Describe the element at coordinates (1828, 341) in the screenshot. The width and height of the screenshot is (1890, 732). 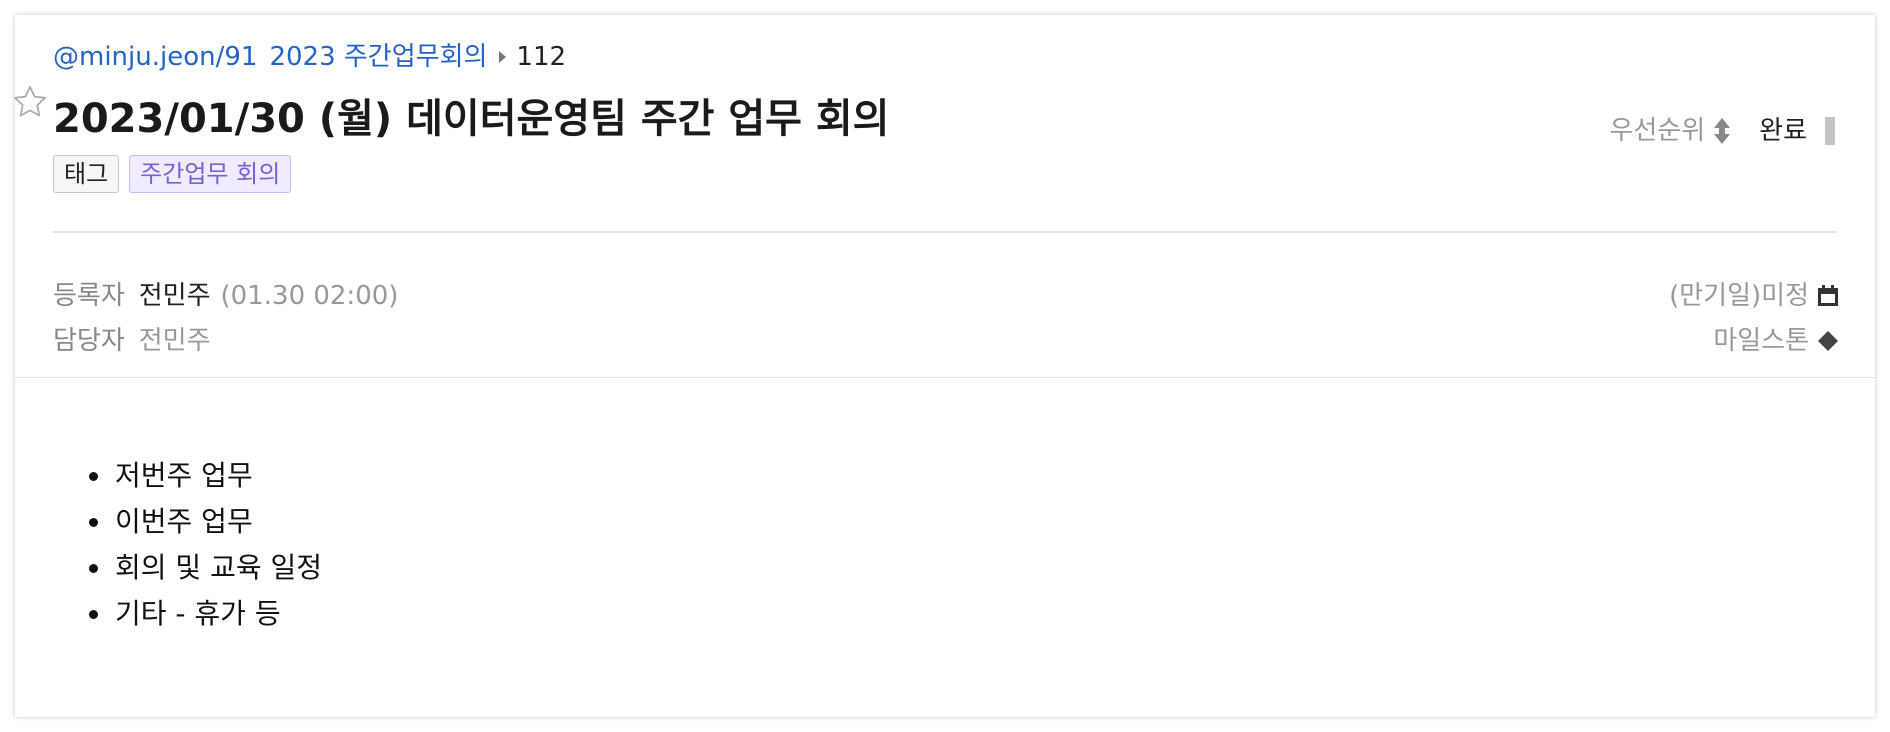
I see `milestone-diamond-icon` at that location.